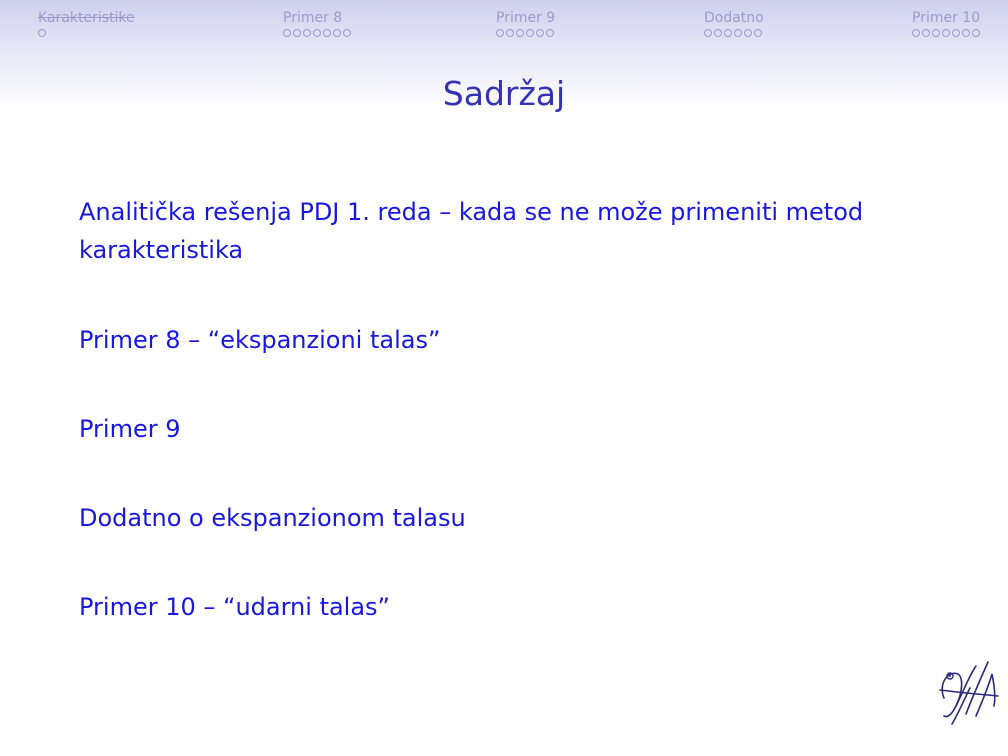 This screenshot has height=756, width=1008. I want to click on nav-section-karakteristike: Karakteristike, so click(86, 23).